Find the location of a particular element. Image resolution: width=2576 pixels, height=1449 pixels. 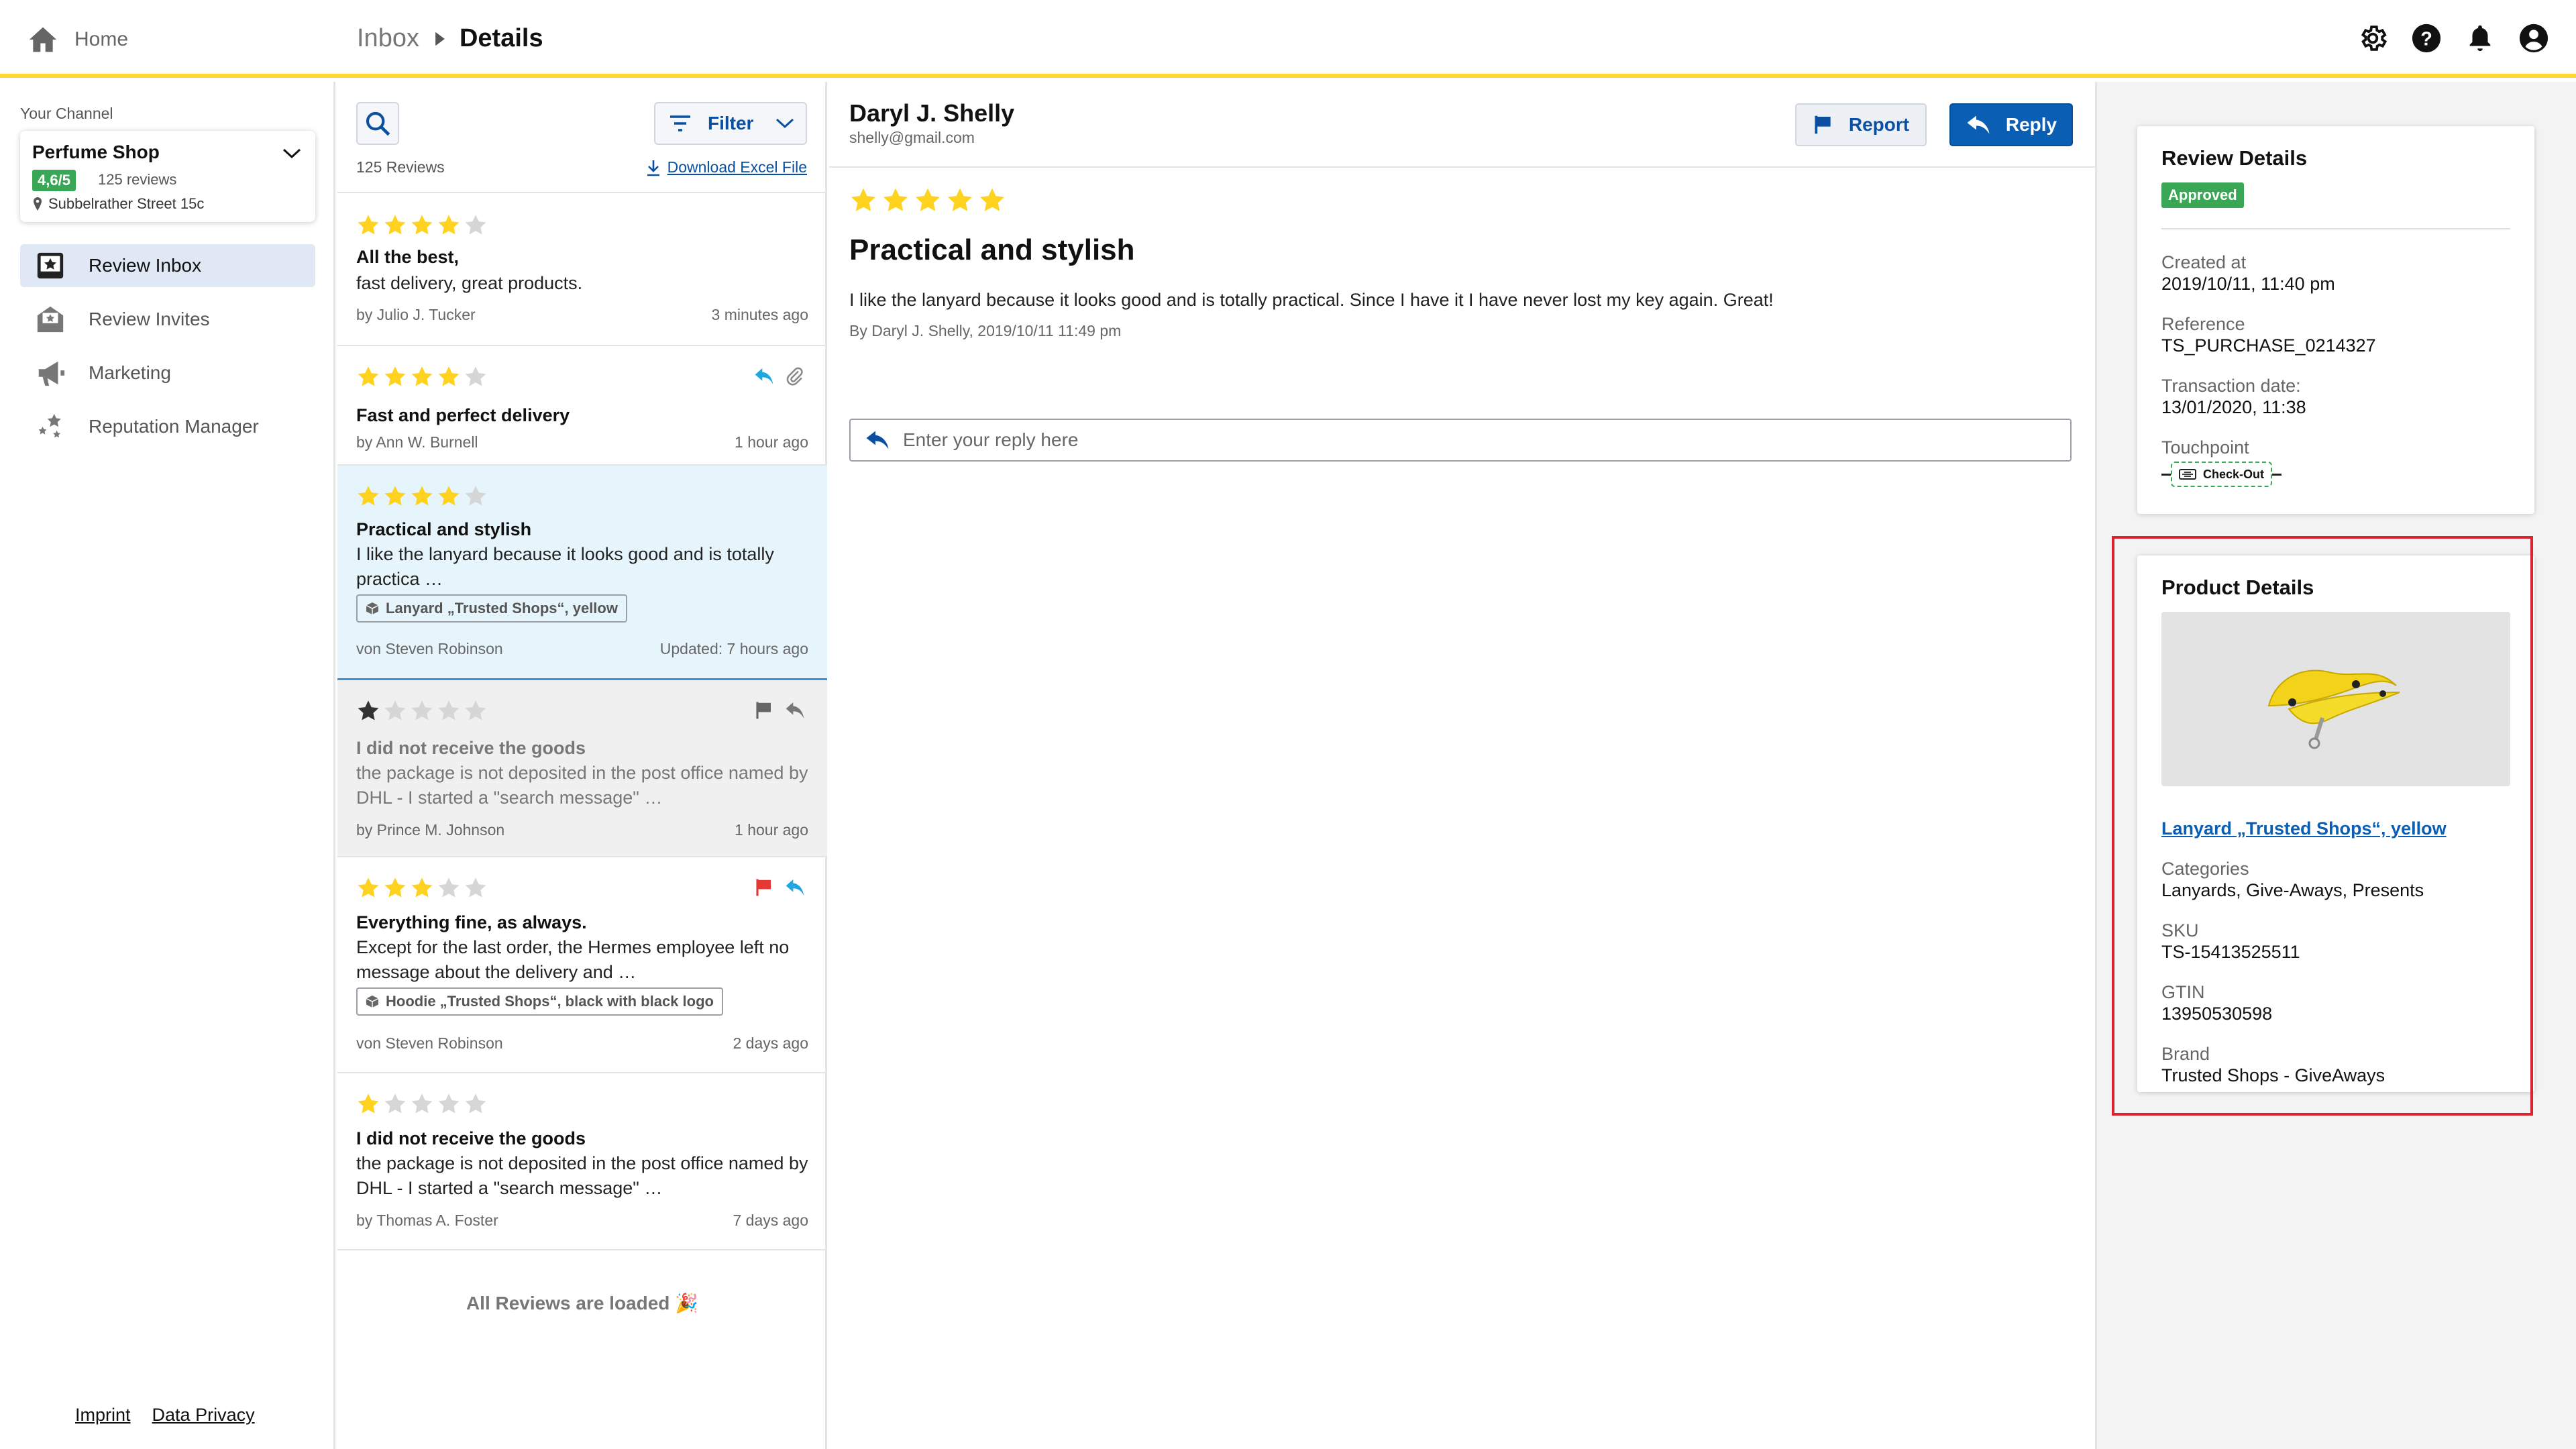

sidebar-item-label: Reputation Manager is located at coordinates (174, 426).